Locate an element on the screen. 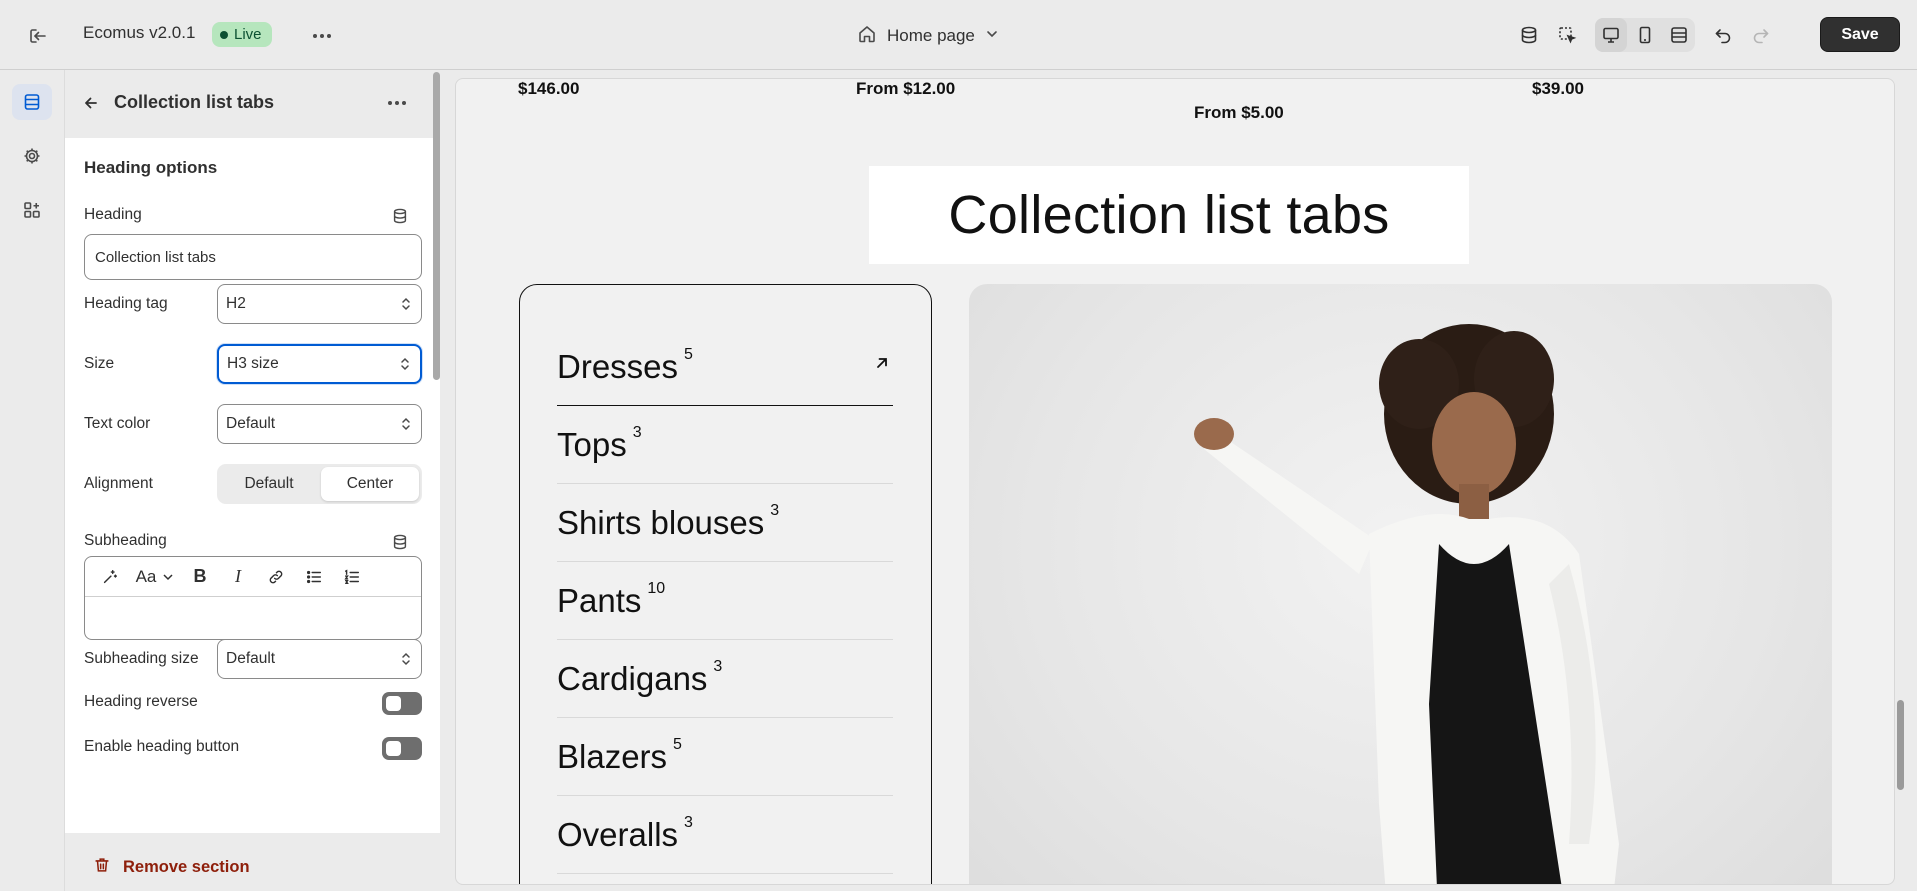  live-badge-label: Live is located at coordinates (248, 34).